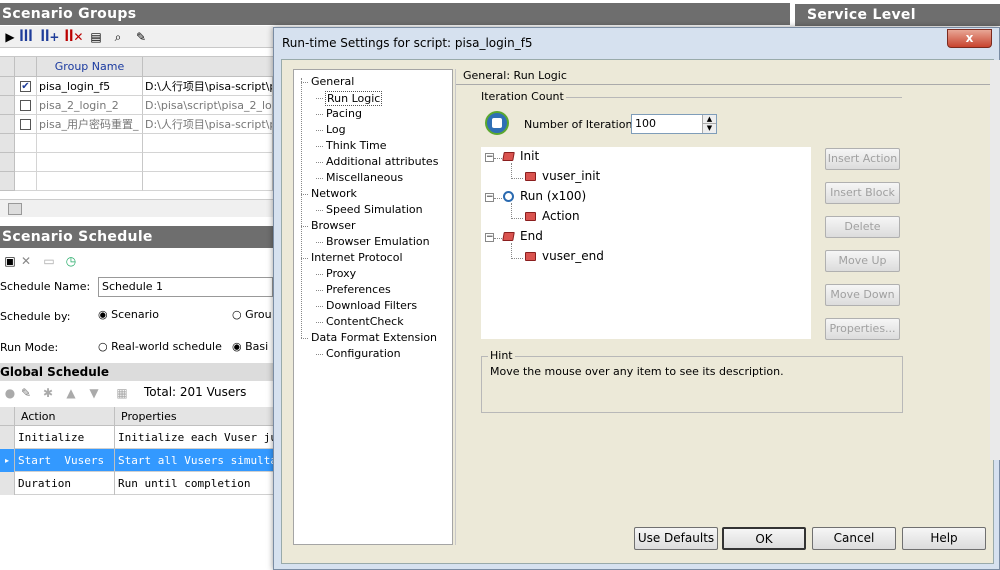 This screenshot has width=1000, height=570. I want to click on tree-item: Browser Emulation, so click(378, 241).